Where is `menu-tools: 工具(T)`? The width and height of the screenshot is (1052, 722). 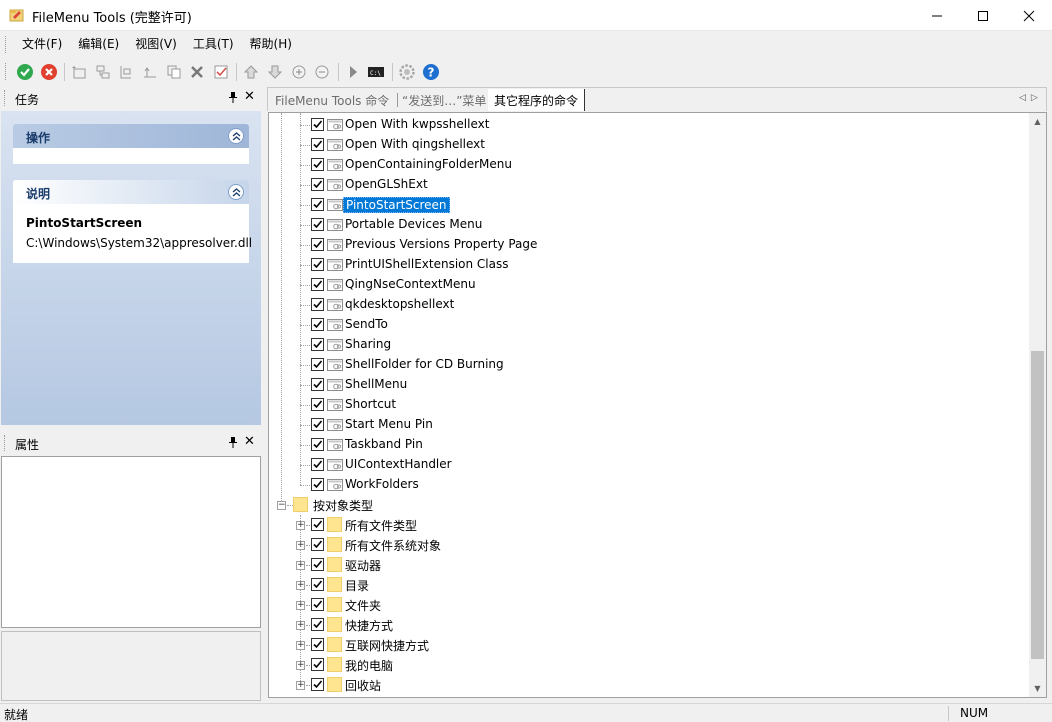
menu-tools: 工具(T) is located at coordinates (213, 44).